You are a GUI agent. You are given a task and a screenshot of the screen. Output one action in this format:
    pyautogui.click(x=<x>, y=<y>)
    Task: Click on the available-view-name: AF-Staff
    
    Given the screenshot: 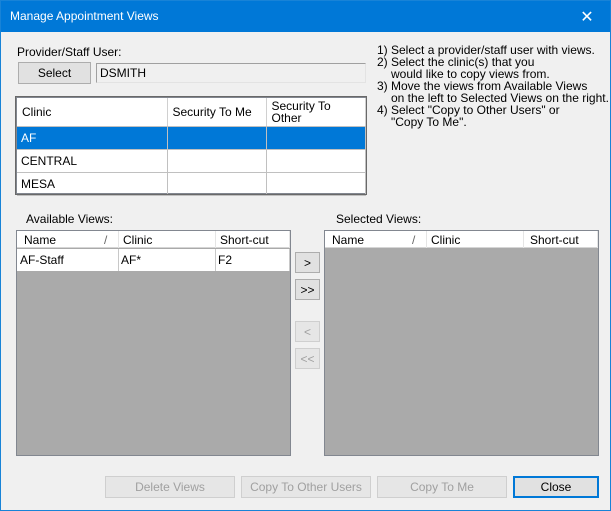 What is the action you would take?
    pyautogui.click(x=42, y=260)
    